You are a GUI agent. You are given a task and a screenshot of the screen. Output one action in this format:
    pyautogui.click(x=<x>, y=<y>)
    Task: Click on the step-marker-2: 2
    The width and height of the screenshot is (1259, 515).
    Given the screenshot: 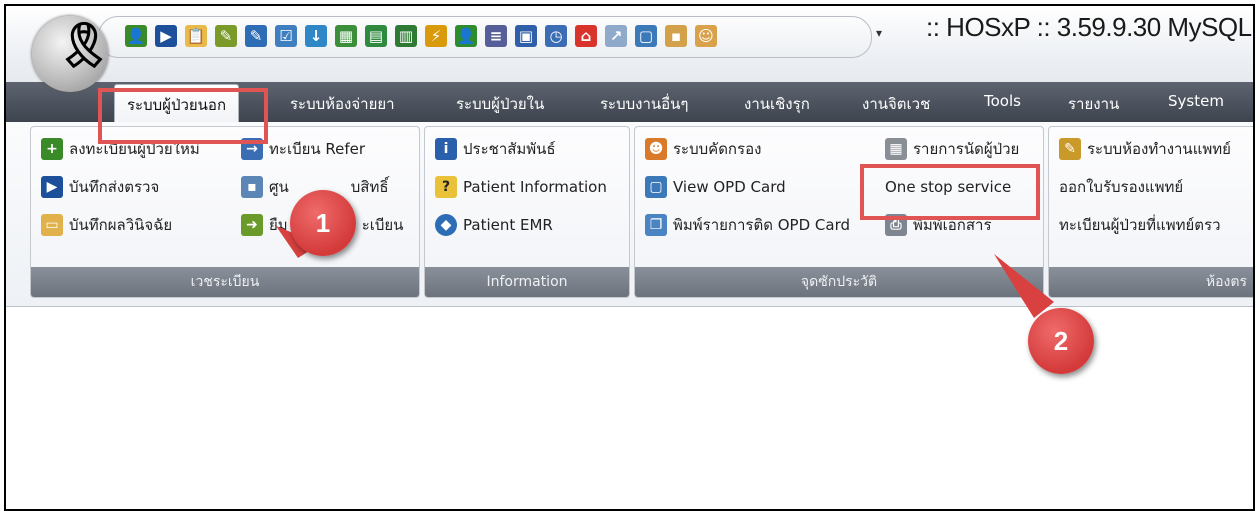 What is the action you would take?
    pyautogui.click(x=1061, y=341)
    